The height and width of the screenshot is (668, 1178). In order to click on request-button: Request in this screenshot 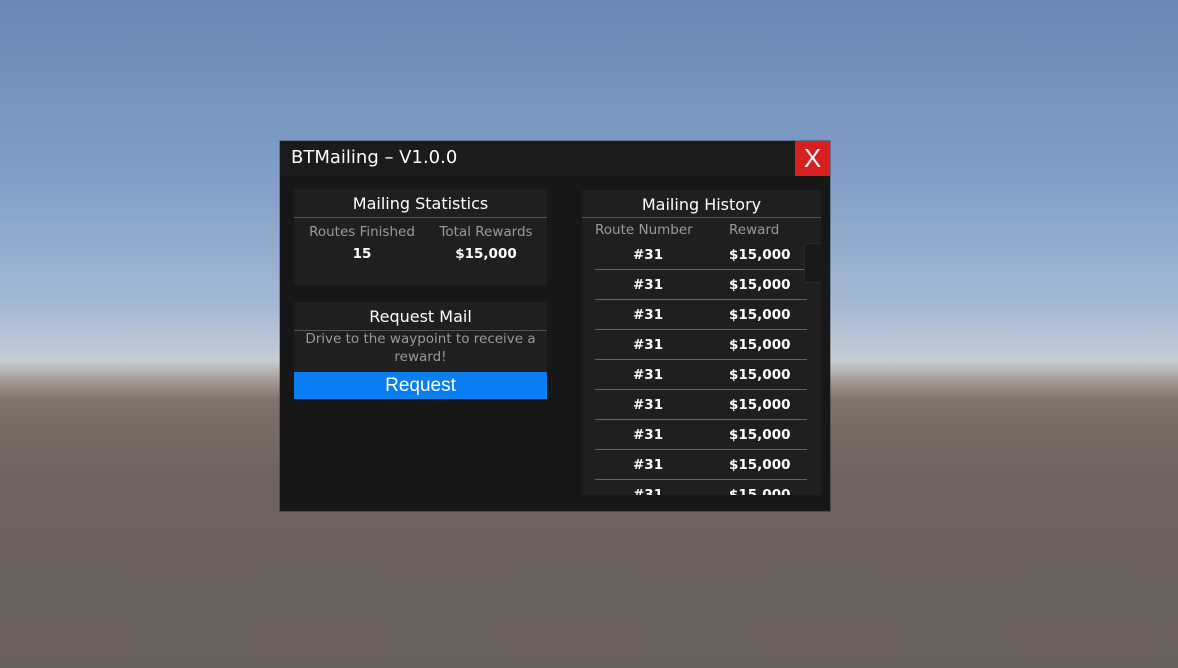, I will do `click(420, 385)`.